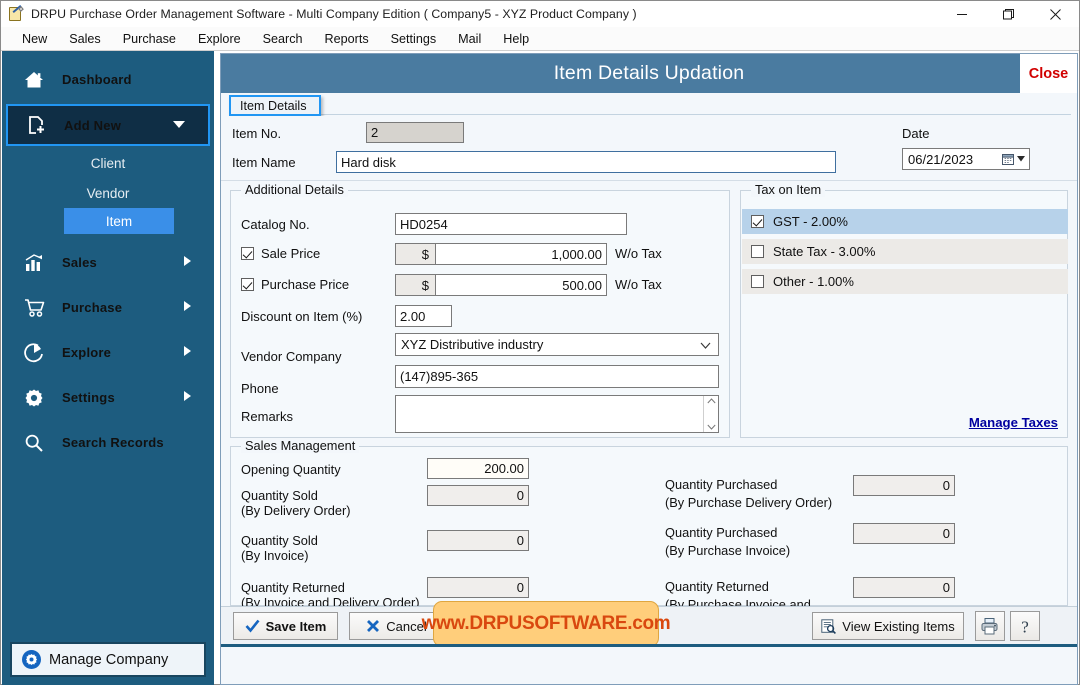 Image resolution: width=1080 pixels, height=685 pixels. What do you see at coordinates (252, 626) in the screenshot?
I see `check-icon` at bounding box center [252, 626].